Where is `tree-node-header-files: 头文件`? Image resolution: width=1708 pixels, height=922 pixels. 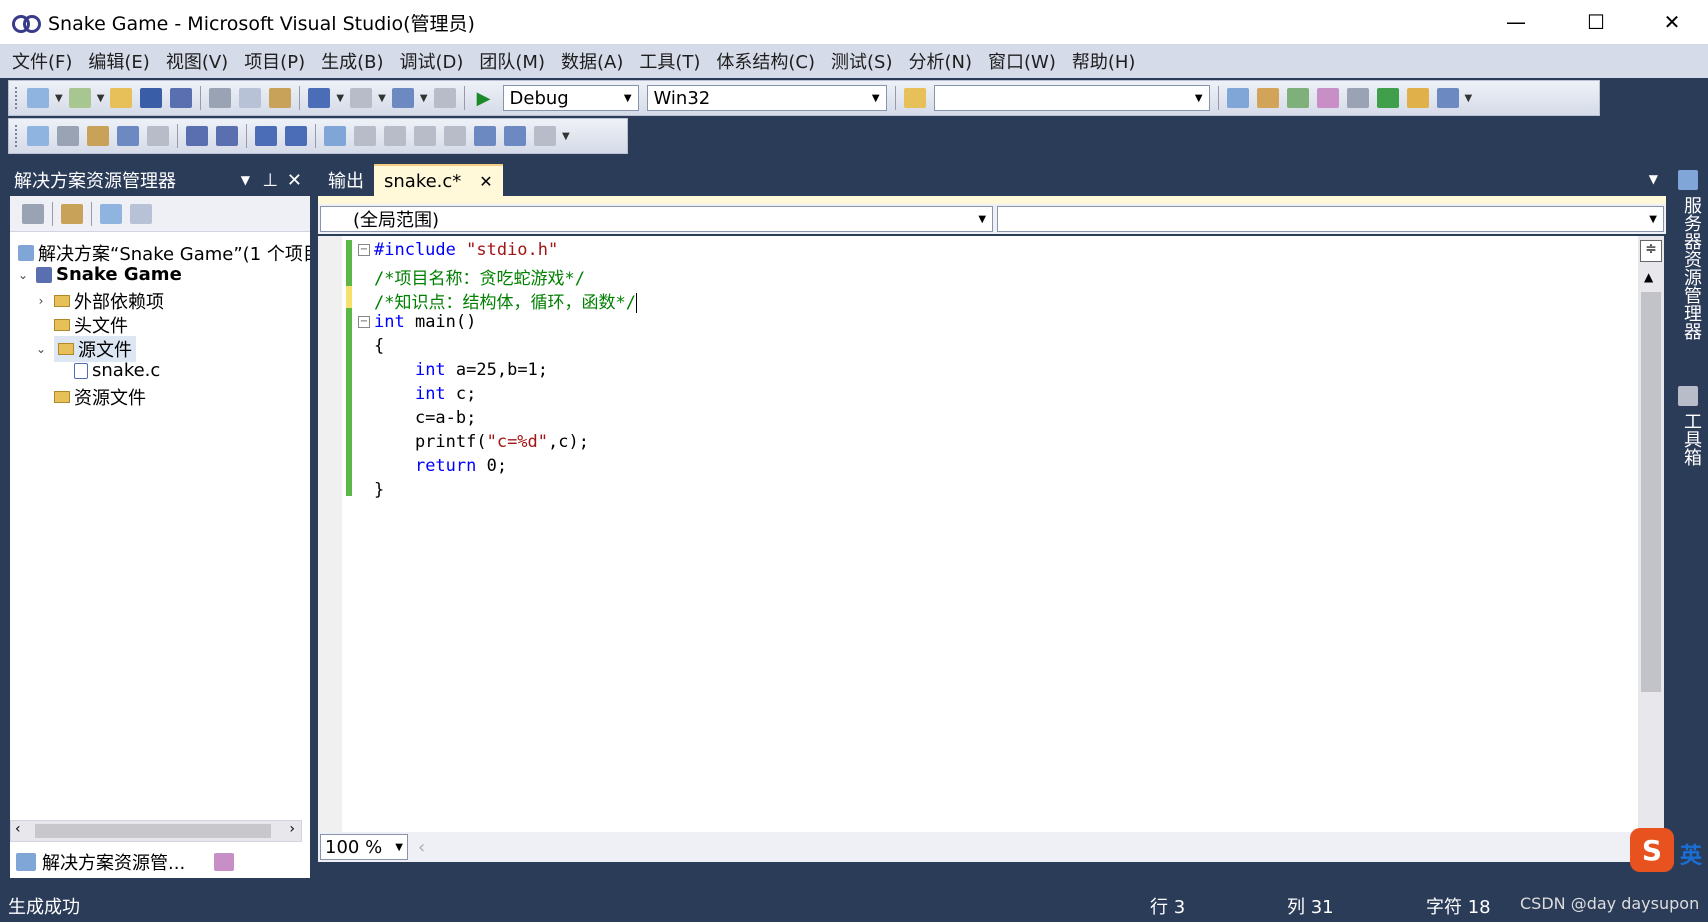 tree-node-header-files: 头文件 is located at coordinates (91, 325).